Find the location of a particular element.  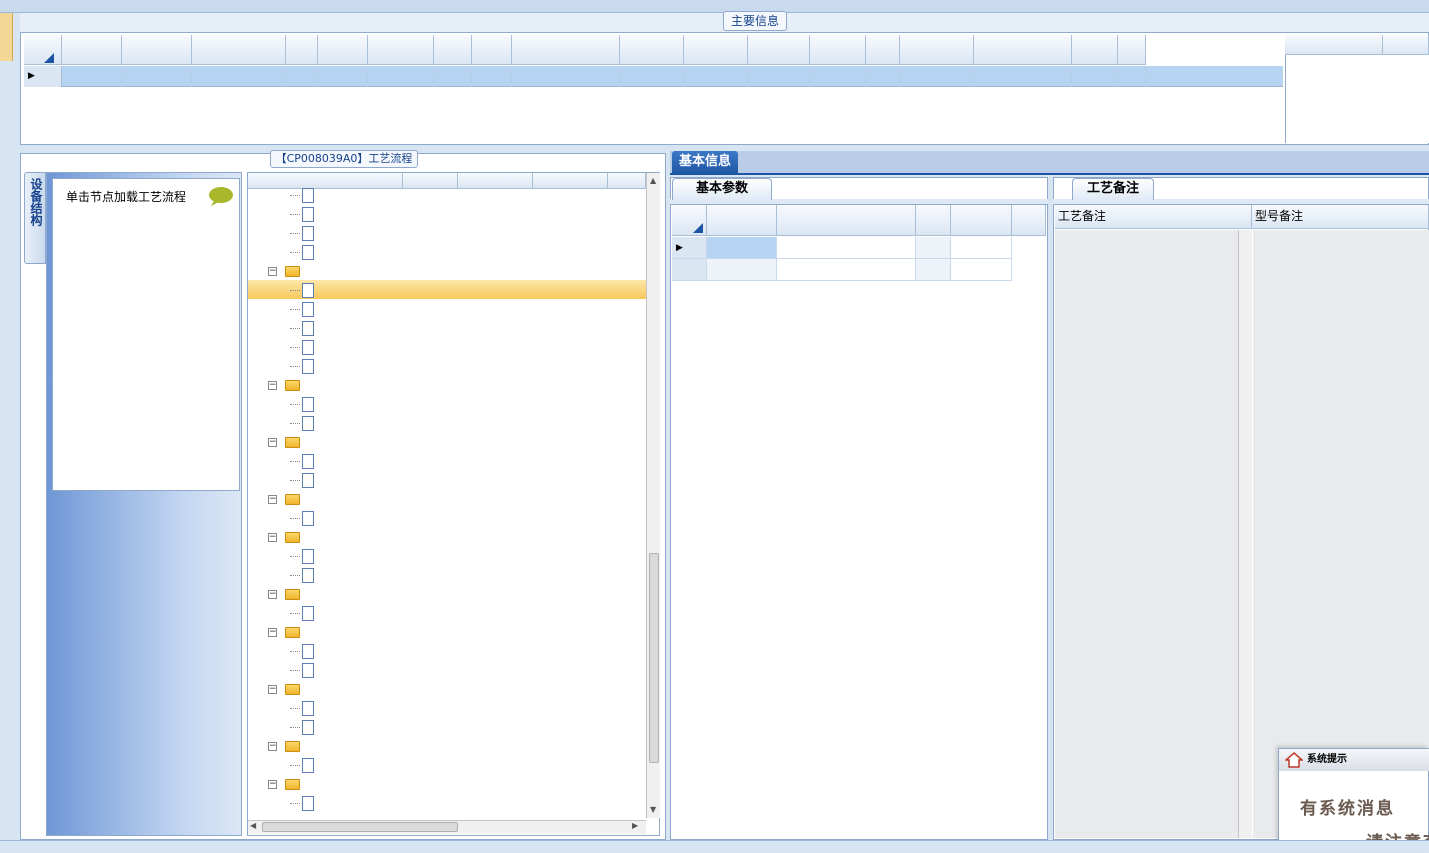

model-remark-textarea is located at coordinates (1341, 534).